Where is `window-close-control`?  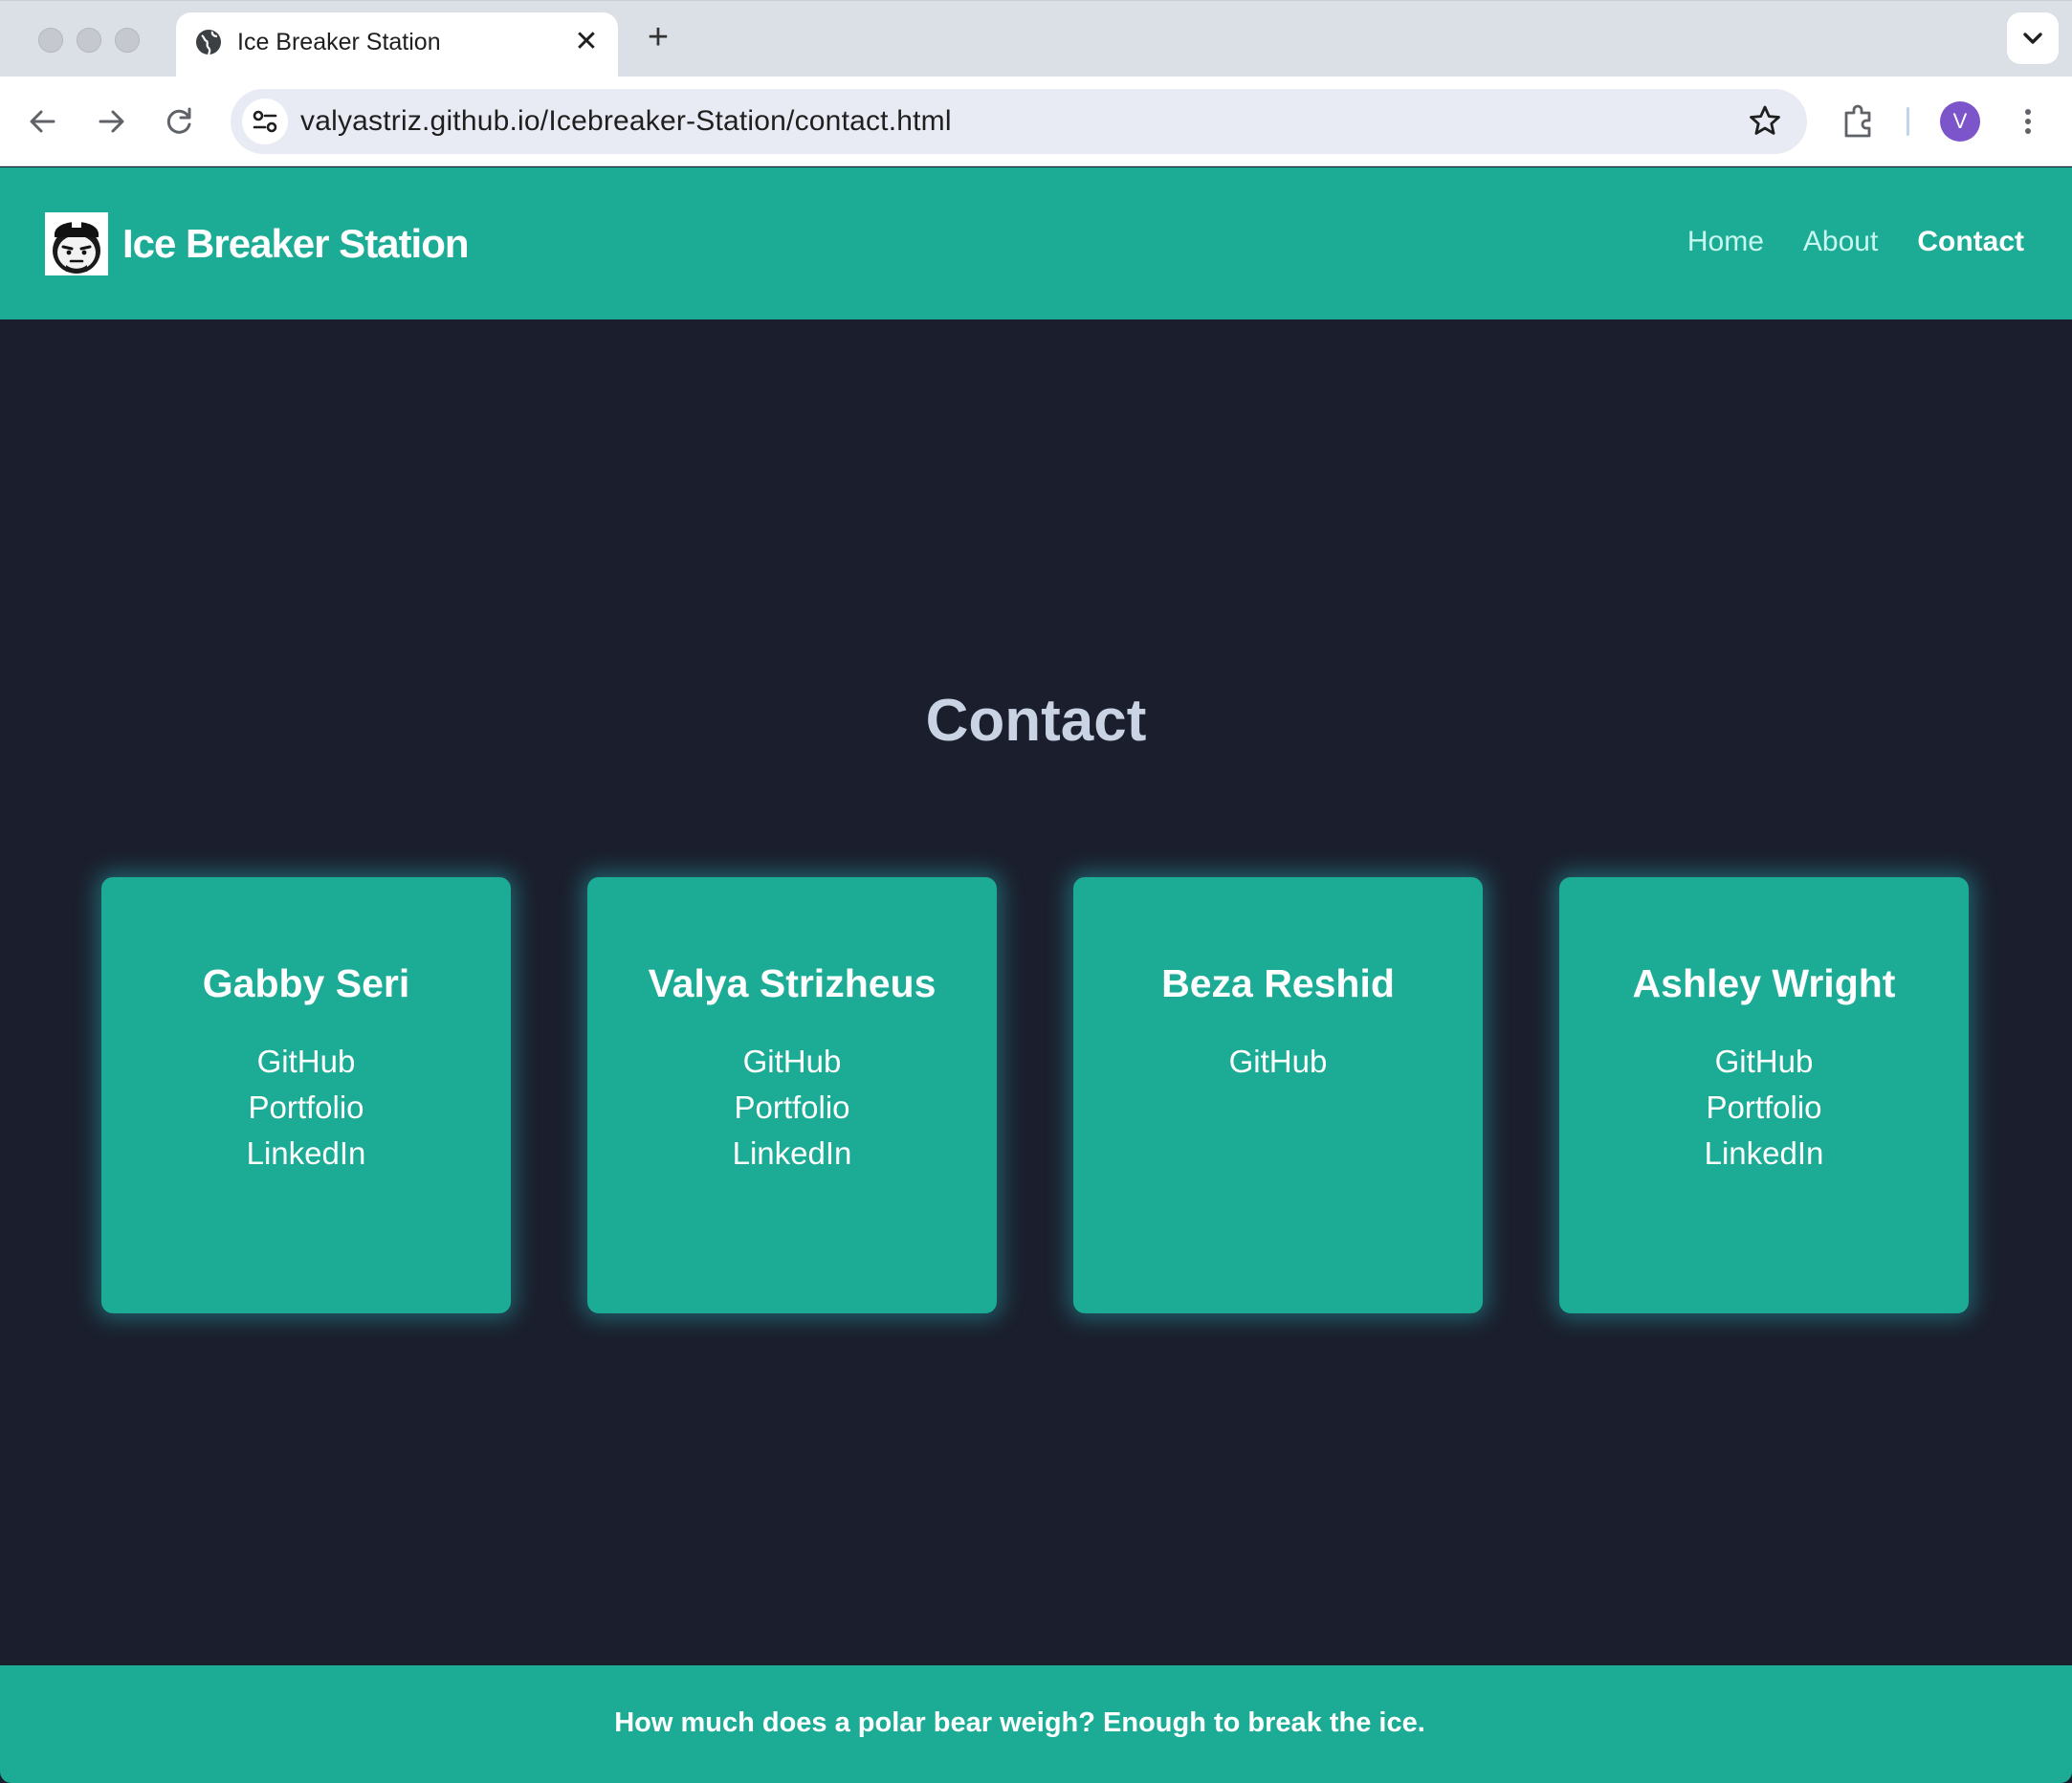
window-close-control is located at coordinates (50, 40).